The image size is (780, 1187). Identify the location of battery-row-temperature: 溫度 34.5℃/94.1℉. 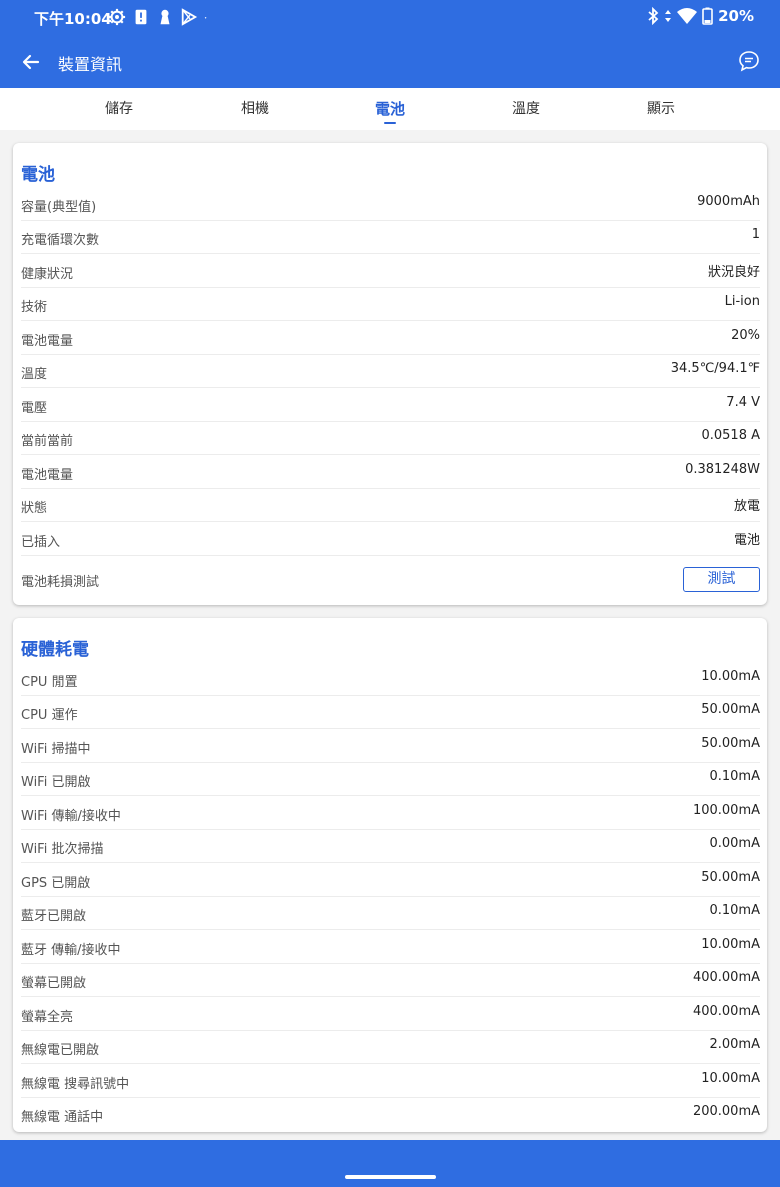
(390, 371).